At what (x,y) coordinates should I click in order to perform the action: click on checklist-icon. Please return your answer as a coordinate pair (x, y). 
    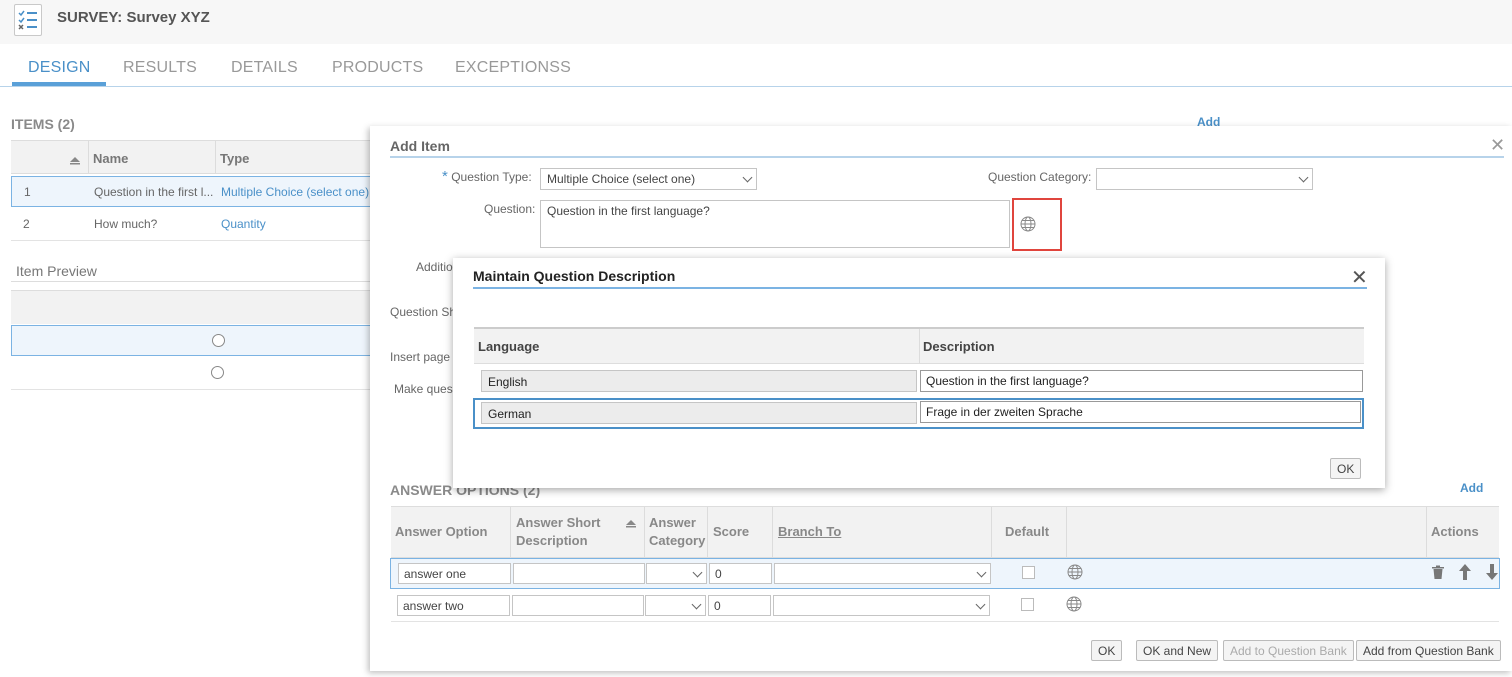
    Looking at the image, I should click on (28, 20).